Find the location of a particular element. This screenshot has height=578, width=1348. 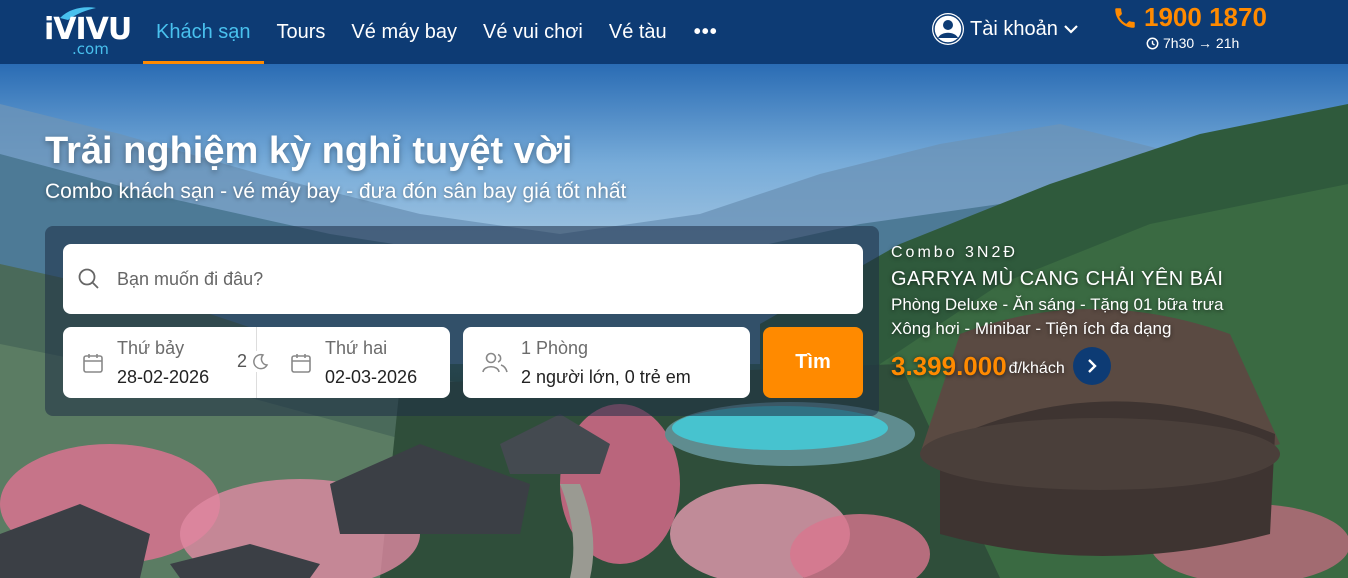

user-icon is located at coordinates (948, 29).